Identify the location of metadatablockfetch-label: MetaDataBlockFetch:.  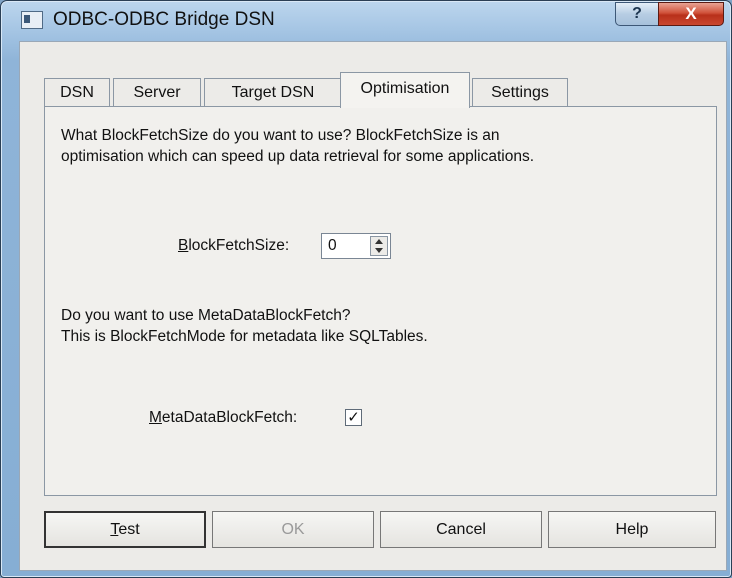
(223, 418).